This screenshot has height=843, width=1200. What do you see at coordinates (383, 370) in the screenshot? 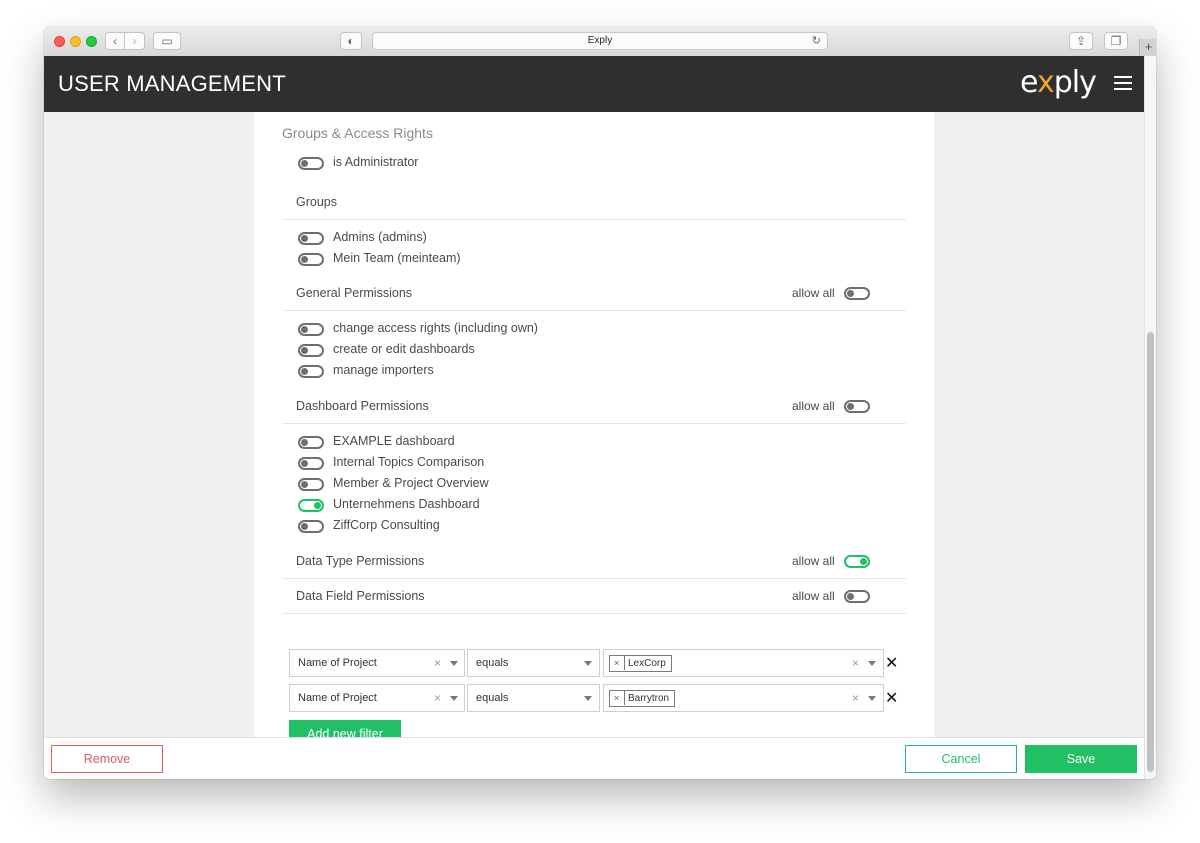
I see `toggle-label: manage importers` at bounding box center [383, 370].